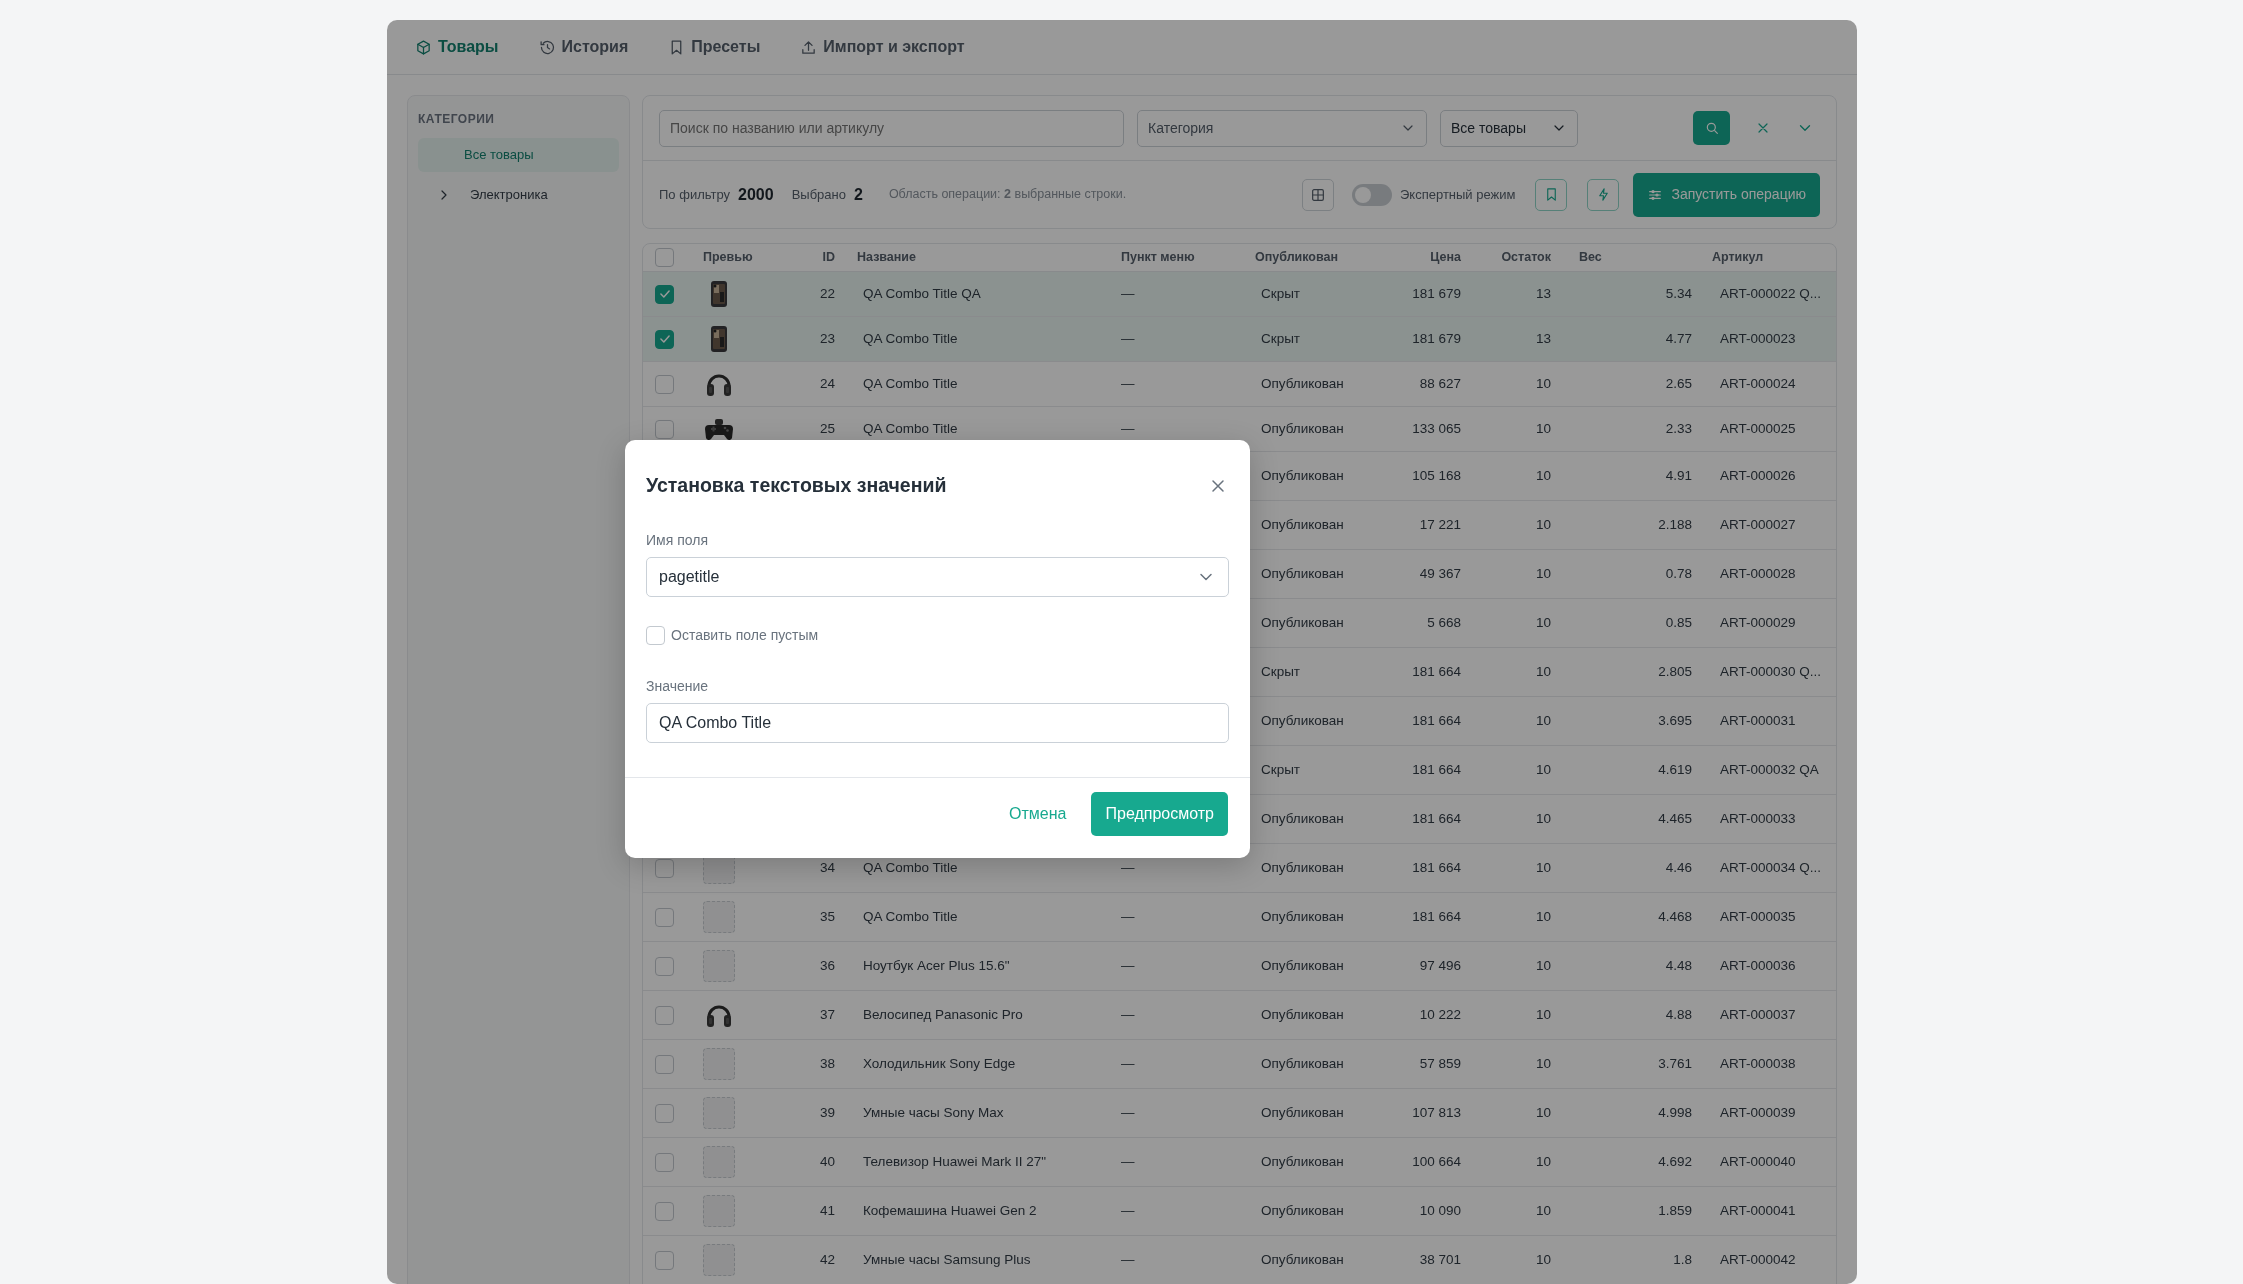 This screenshot has height=1284, width=2243. What do you see at coordinates (1726, 194) in the screenshot?
I see `run-operation-button: Запустить операцию` at bounding box center [1726, 194].